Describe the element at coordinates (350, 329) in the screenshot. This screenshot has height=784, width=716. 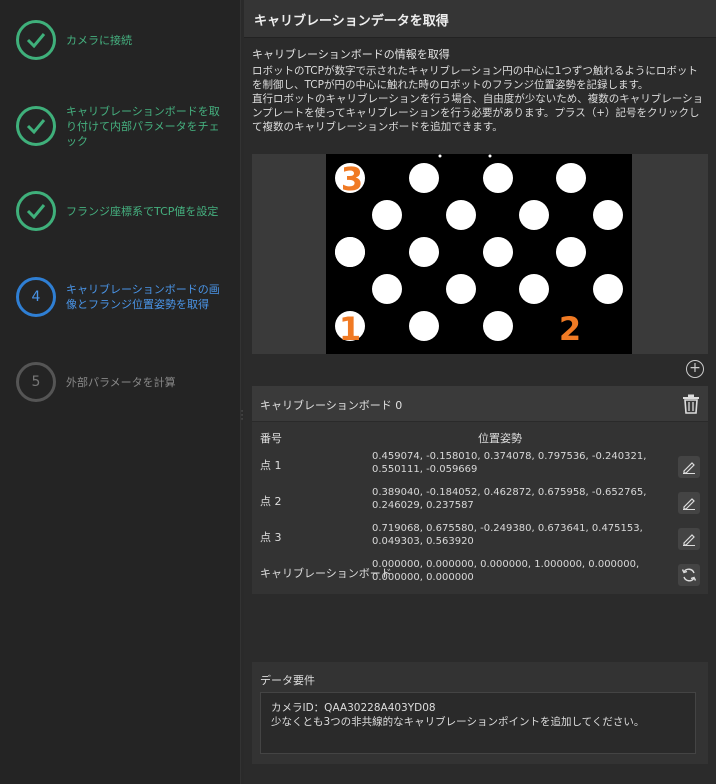
I see `board-marker-1: 1` at that location.